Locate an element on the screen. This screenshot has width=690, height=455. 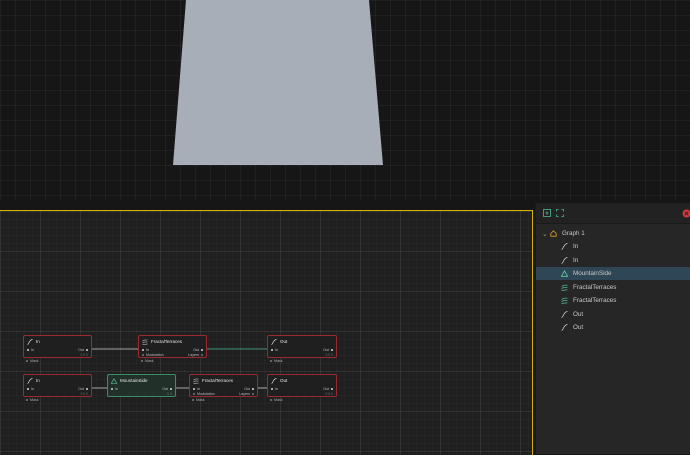
panel-toolbar is located at coordinates (613, 213).